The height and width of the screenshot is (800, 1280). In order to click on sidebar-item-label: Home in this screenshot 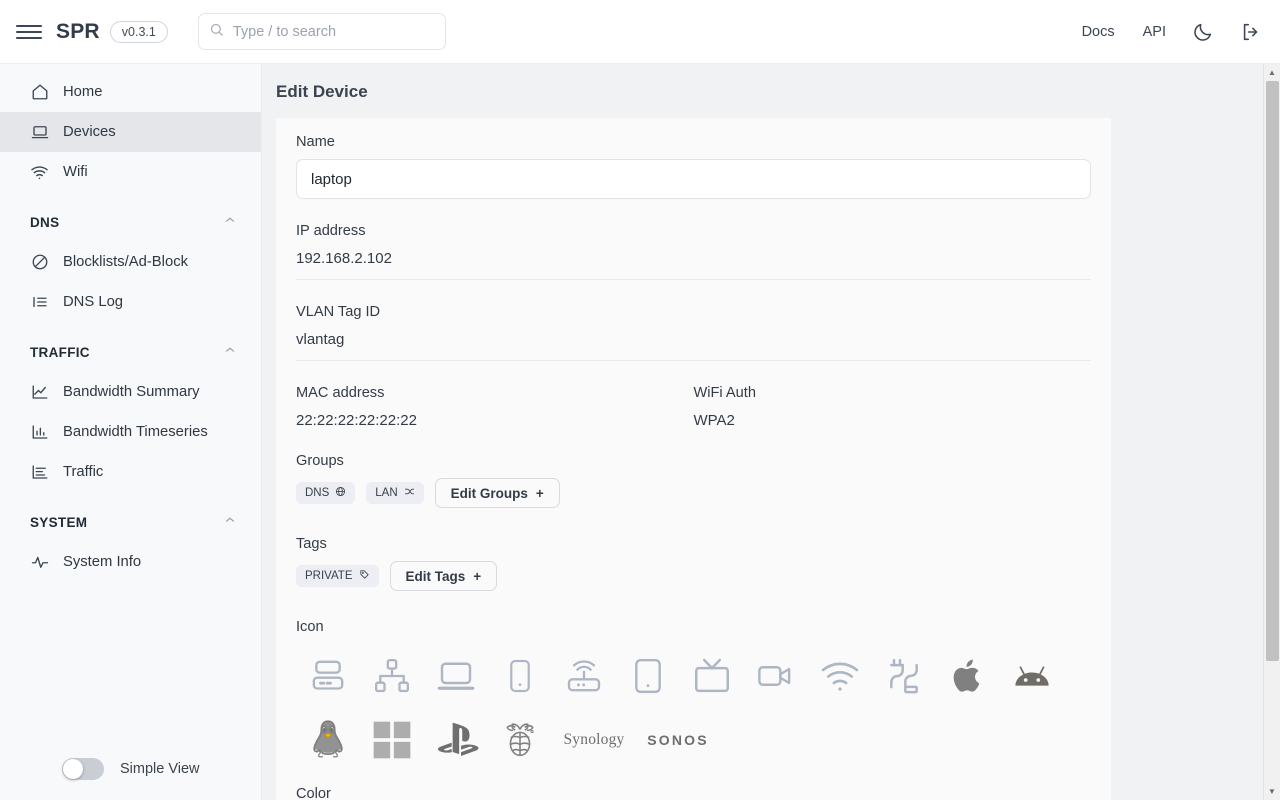, I will do `click(83, 92)`.